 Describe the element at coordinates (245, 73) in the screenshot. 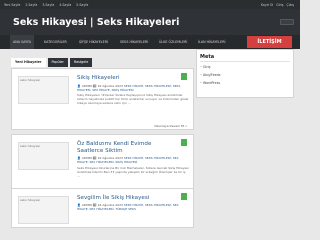

I see `sidebar-meta-widget: Meta Giriş Akış/Feeds WordPress` at that location.